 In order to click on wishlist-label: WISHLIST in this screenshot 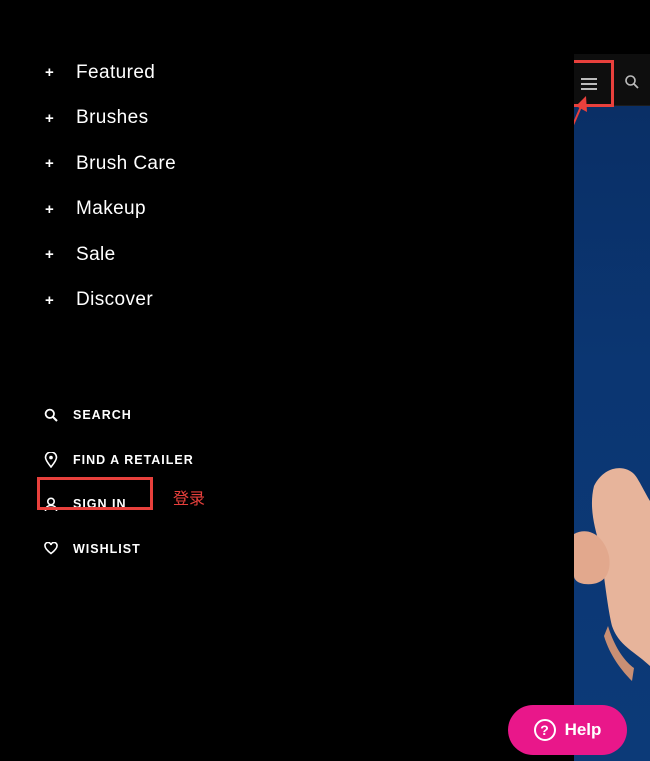, I will do `click(107, 548)`.